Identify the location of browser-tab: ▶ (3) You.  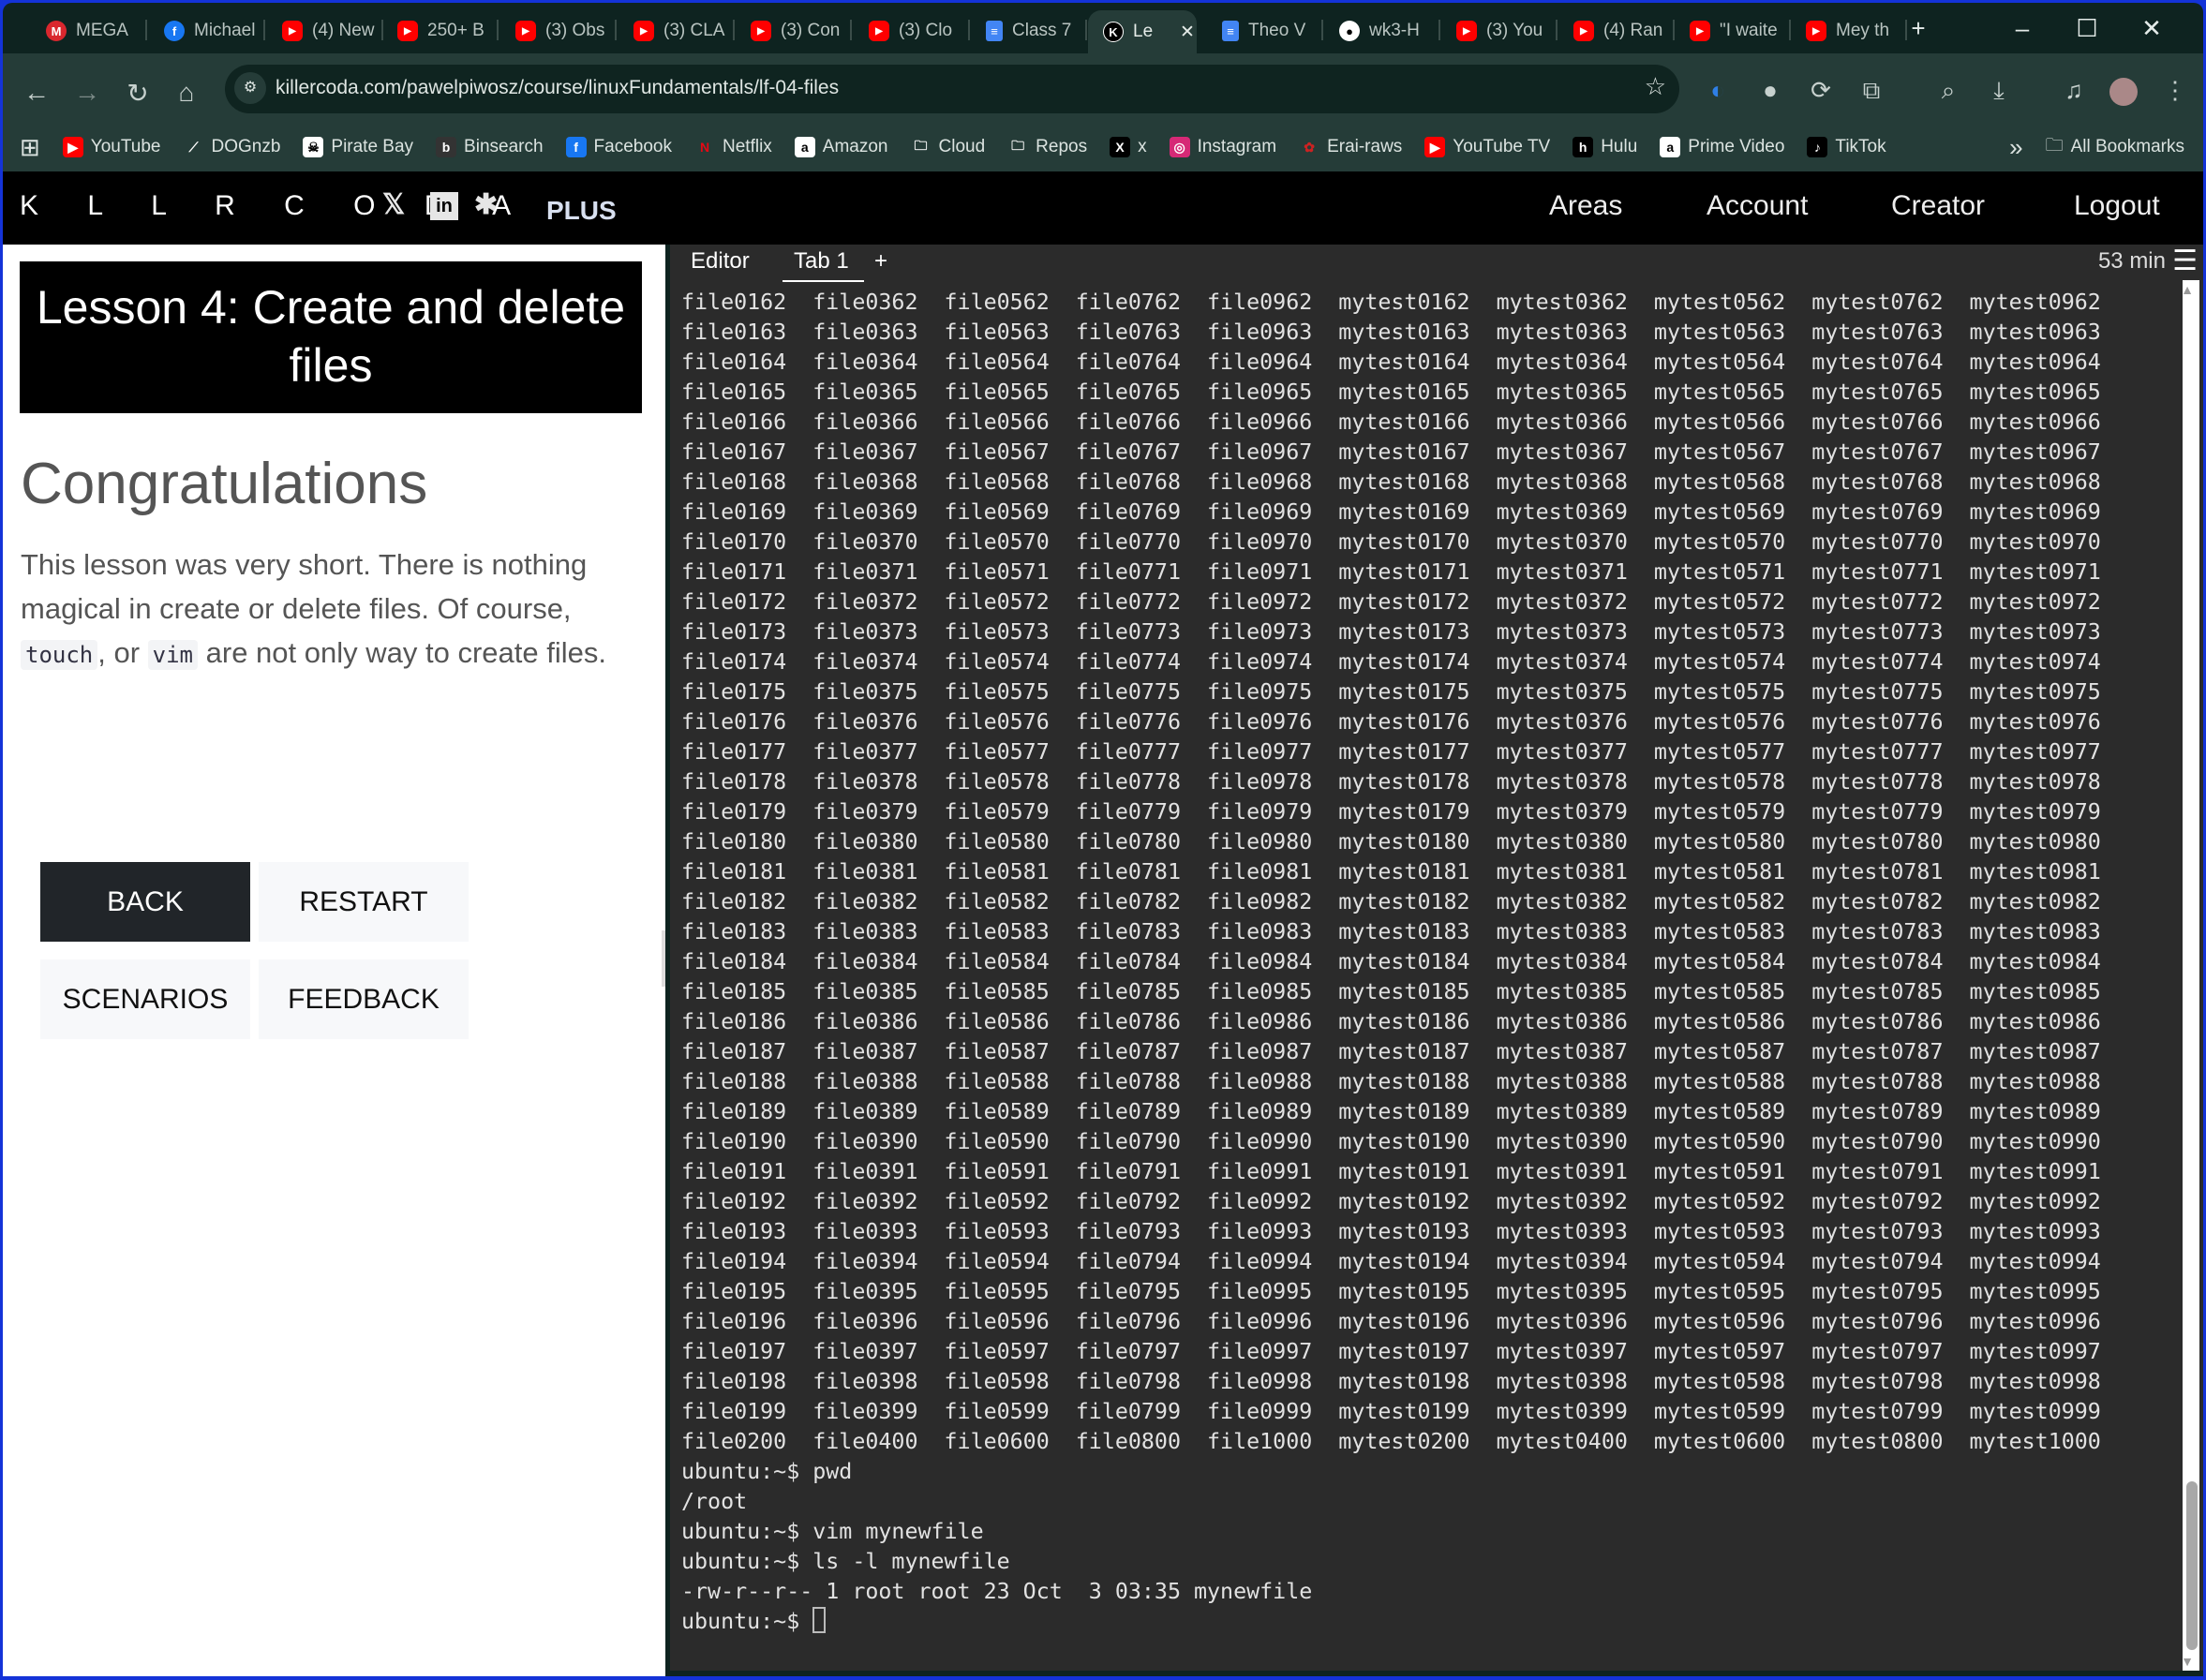
(1500, 31).